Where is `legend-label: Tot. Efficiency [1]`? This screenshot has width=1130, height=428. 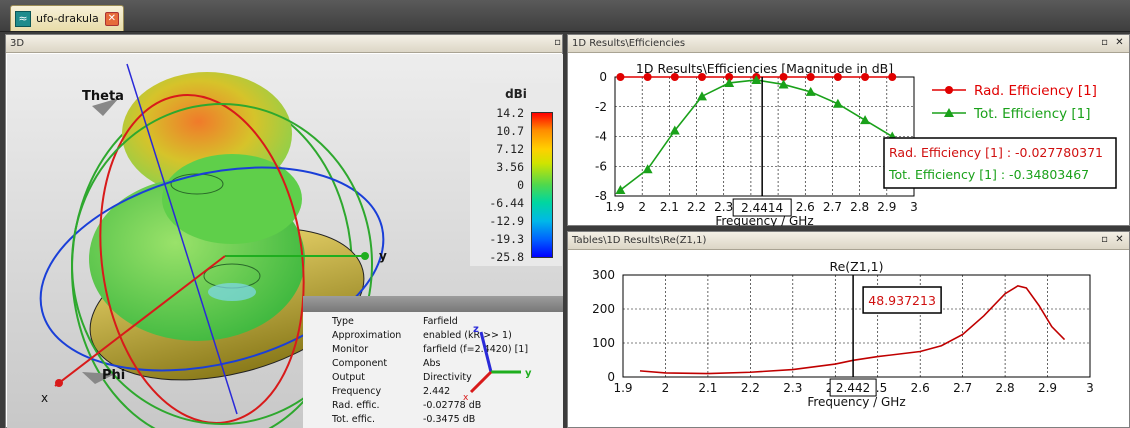
legend-label: Tot. Efficiency [1] is located at coordinates (1032, 114).